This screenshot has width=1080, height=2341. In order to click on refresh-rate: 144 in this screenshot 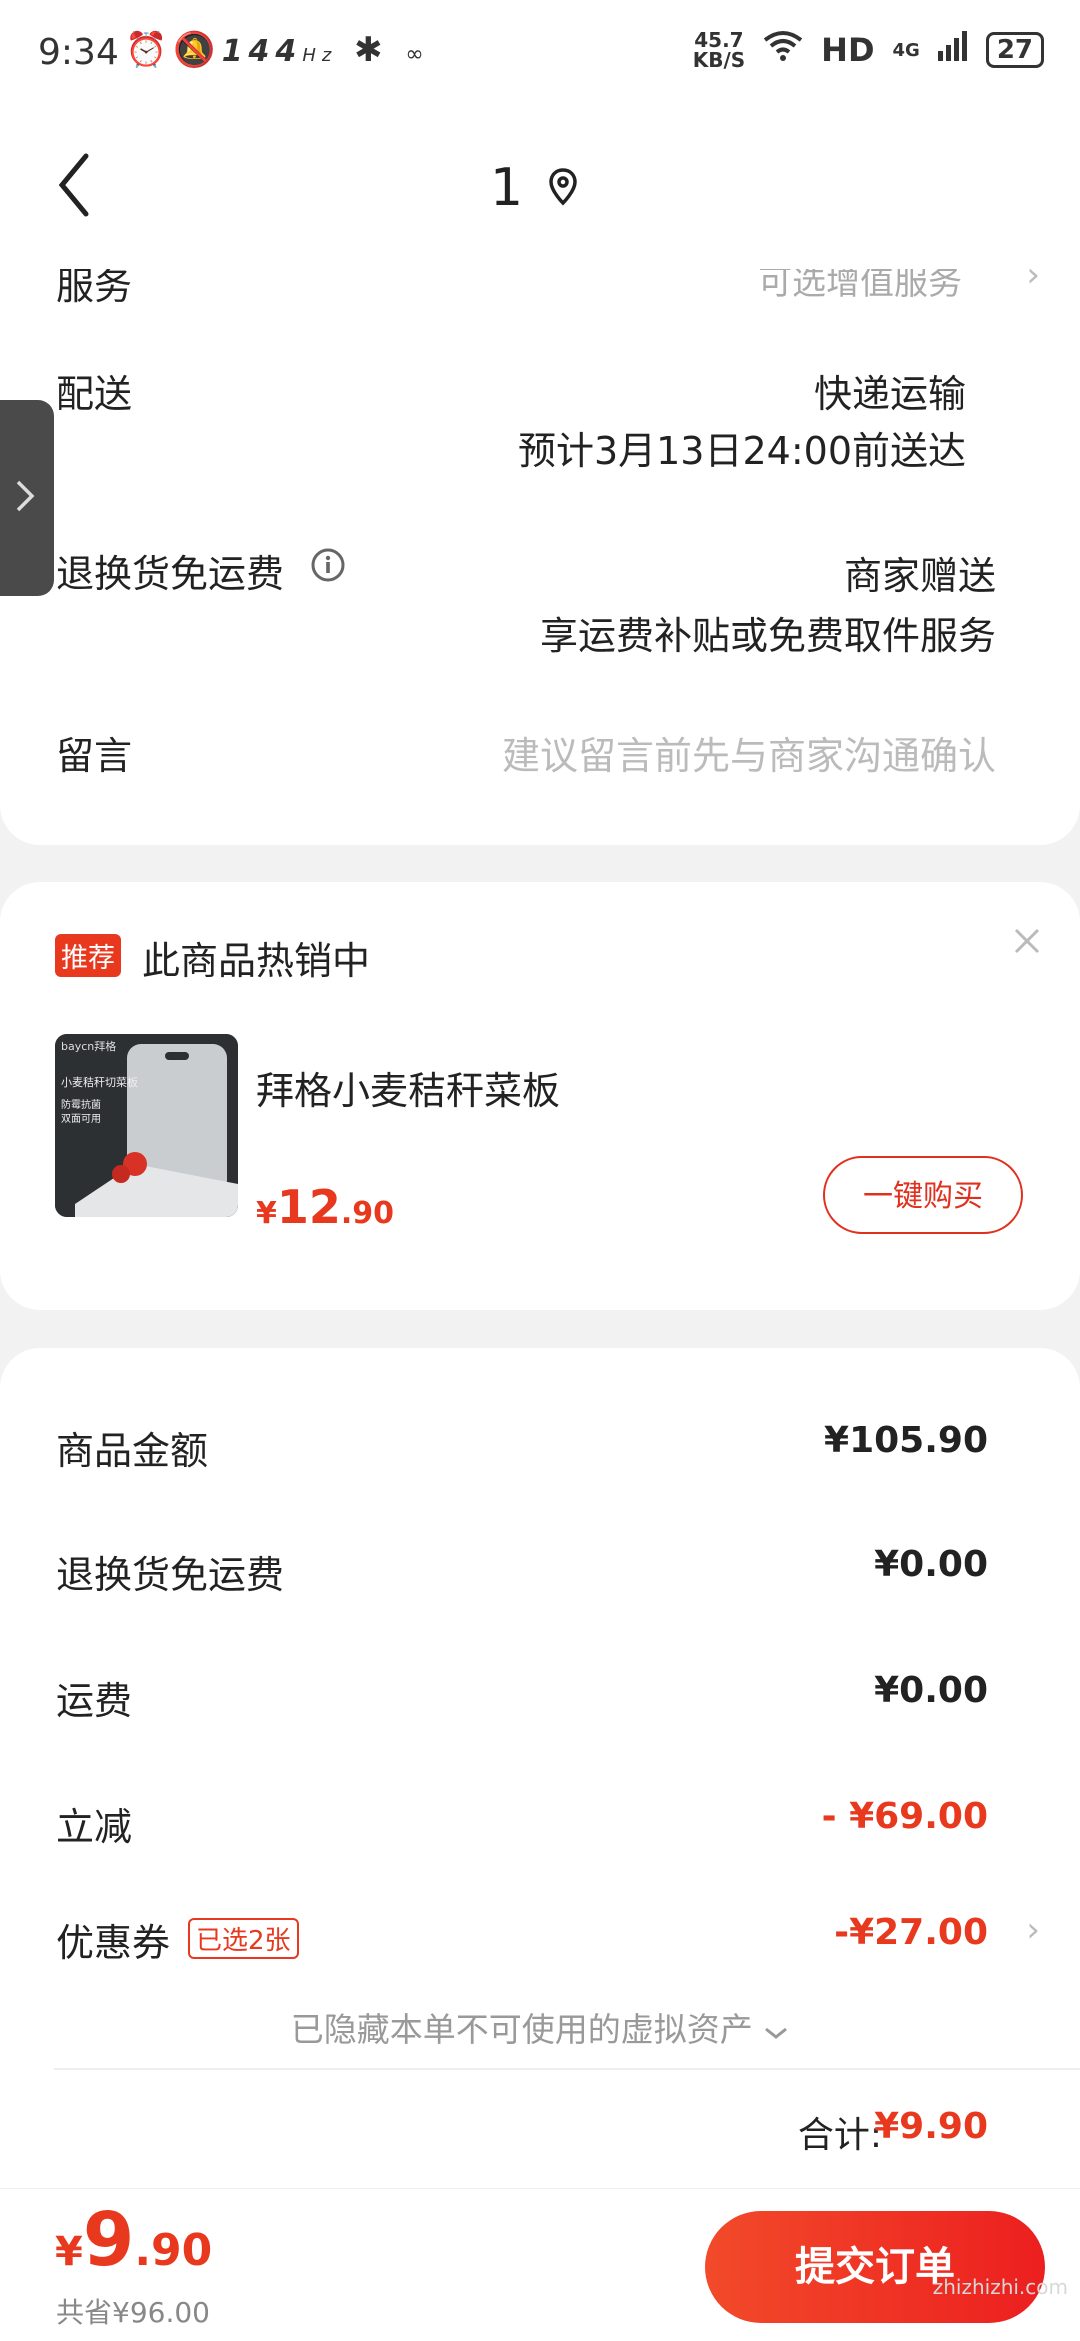, I will do `click(262, 51)`.